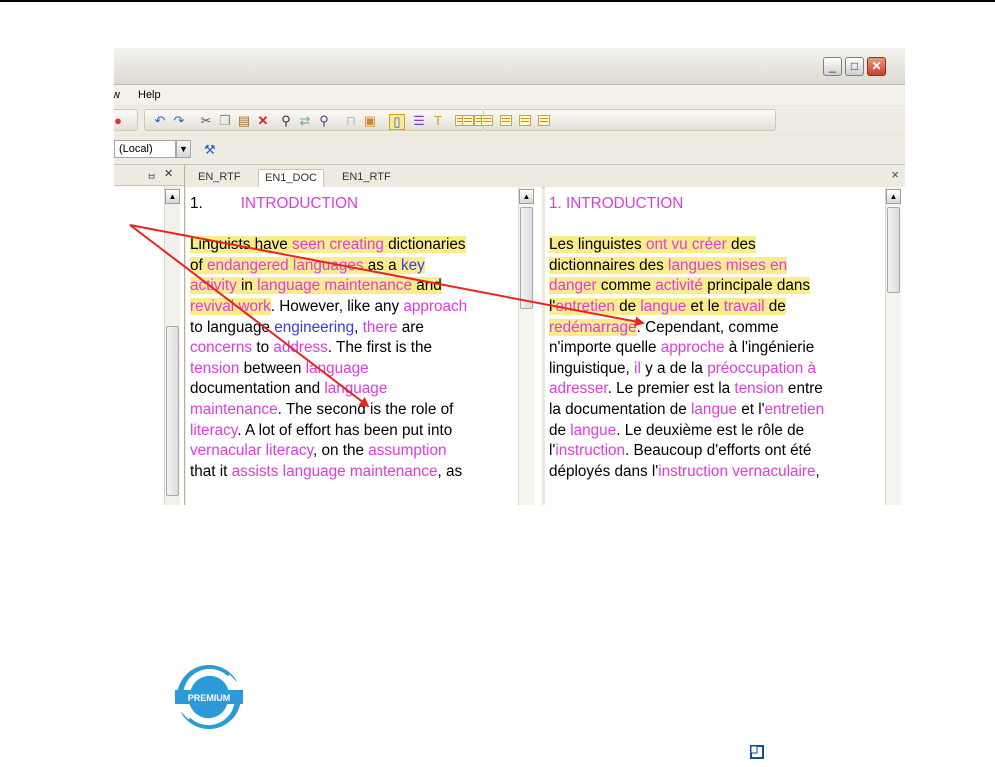 This screenshot has width=995, height=767. I want to click on text-segment: principale dans, so click(756, 286).